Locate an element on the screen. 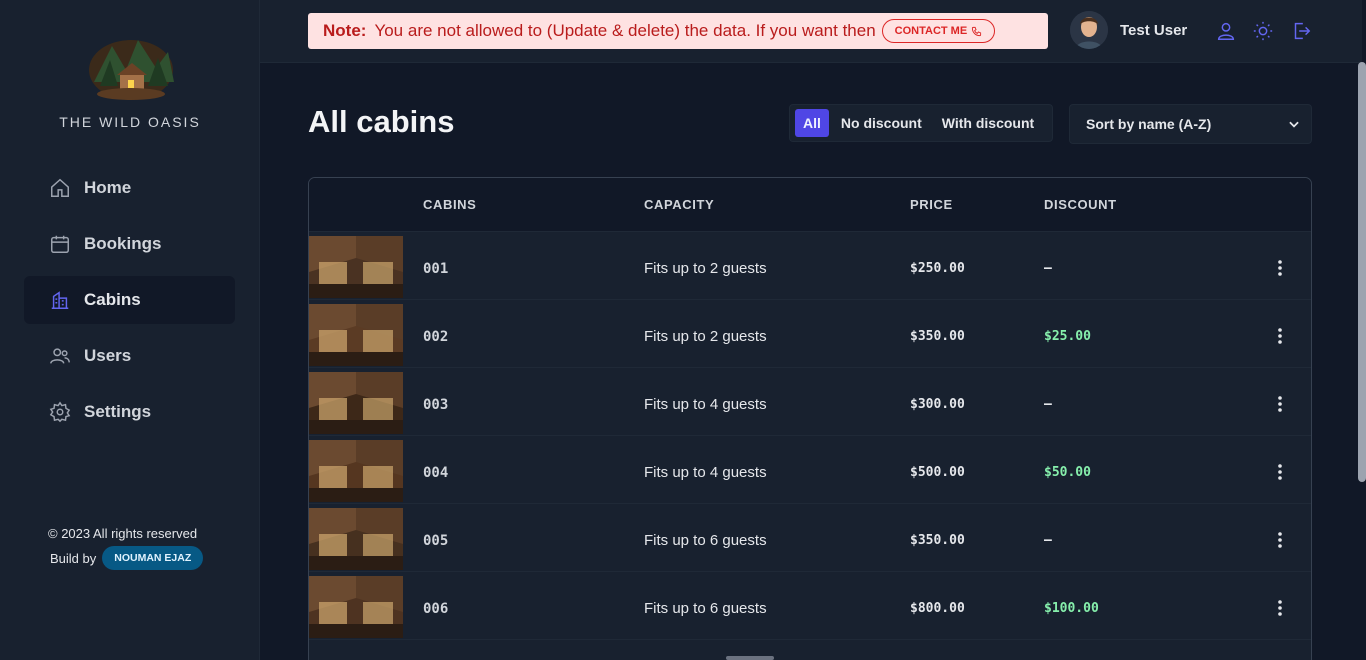 This screenshot has height=660, width=1366. contact-me-button: CONTACT ME is located at coordinates (938, 31).